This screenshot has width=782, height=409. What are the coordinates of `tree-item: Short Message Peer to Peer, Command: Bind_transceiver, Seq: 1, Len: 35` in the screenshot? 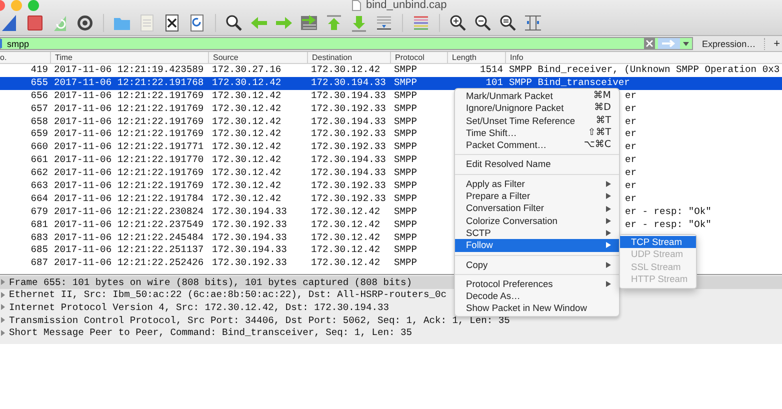 It's located at (210, 332).